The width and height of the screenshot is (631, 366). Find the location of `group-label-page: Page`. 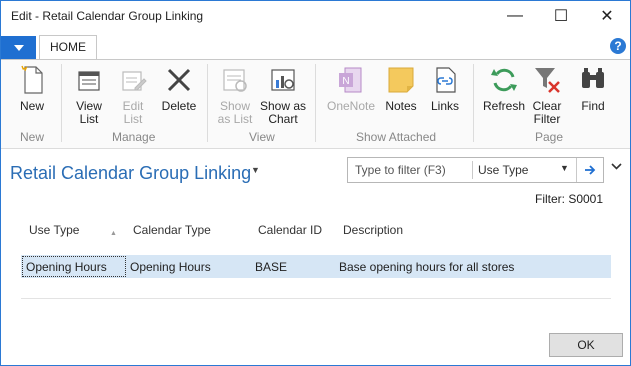

group-label-page: Page is located at coordinates (549, 137).